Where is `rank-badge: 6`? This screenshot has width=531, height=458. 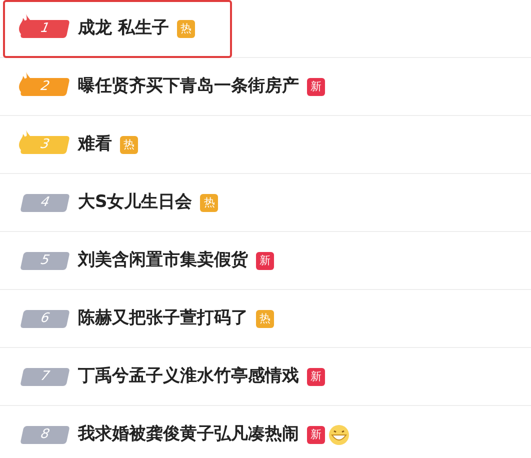 rank-badge: 6 is located at coordinates (45, 319).